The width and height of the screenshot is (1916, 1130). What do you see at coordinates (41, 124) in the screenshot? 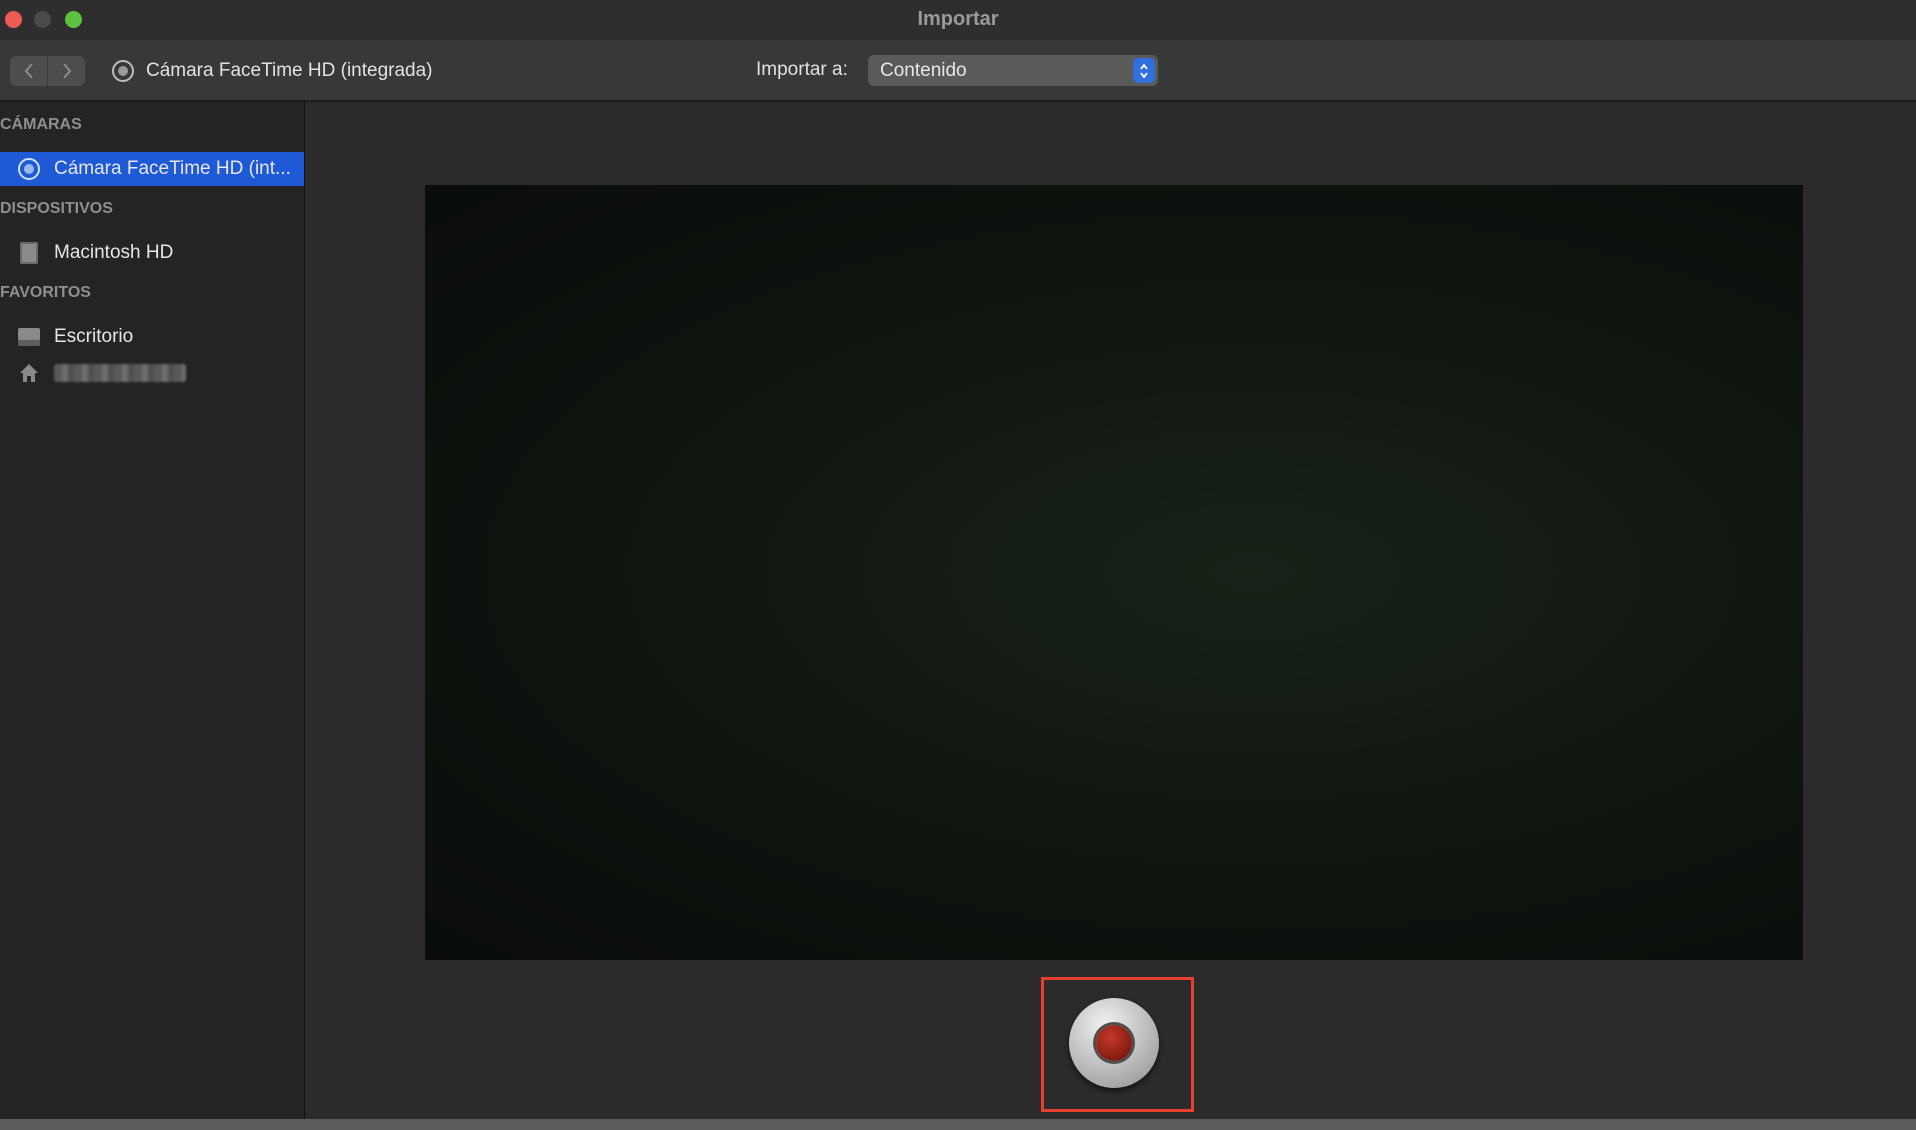
I see `section-header-cameras: CÁMARAS` at bounding box center [41, 124].